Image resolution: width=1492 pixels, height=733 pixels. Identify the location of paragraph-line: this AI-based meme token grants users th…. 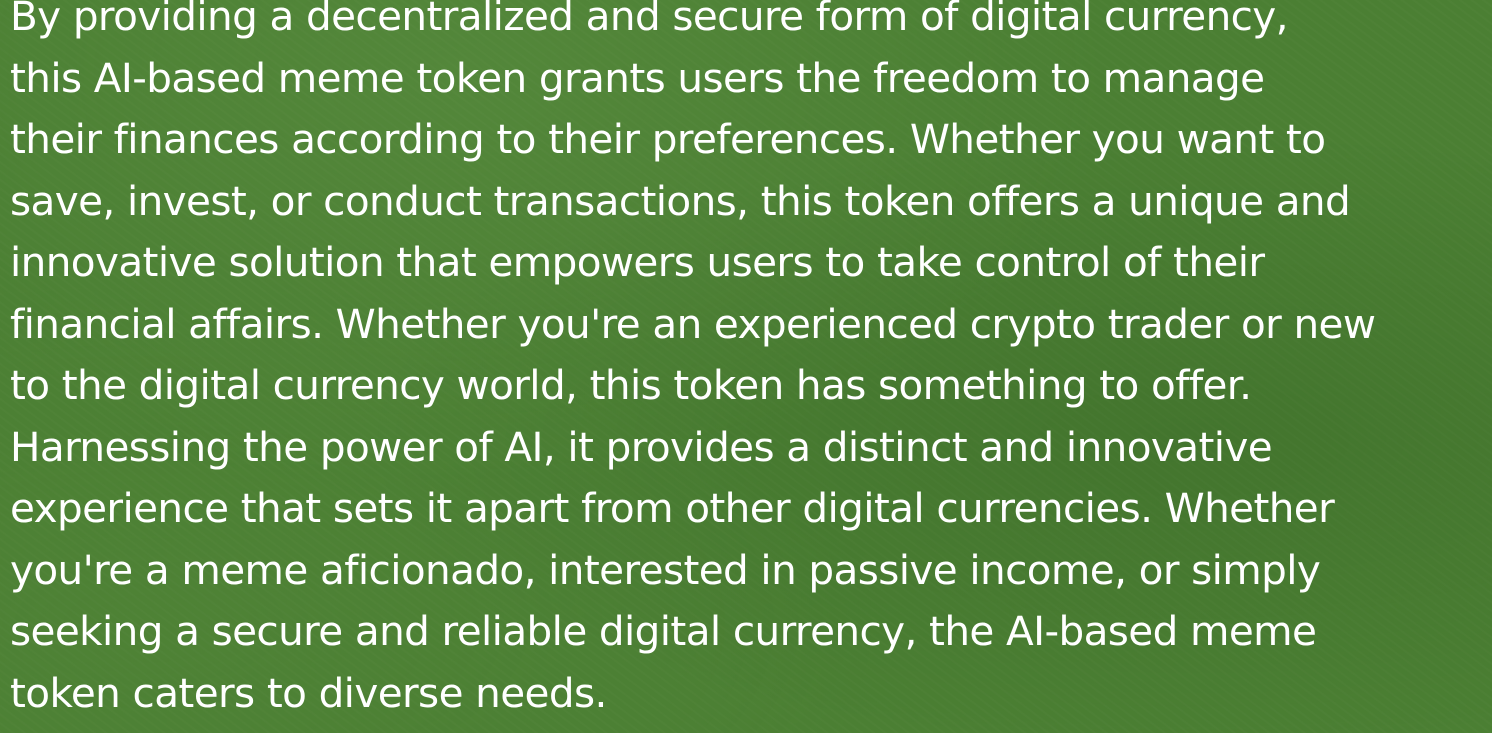
(637, 77).